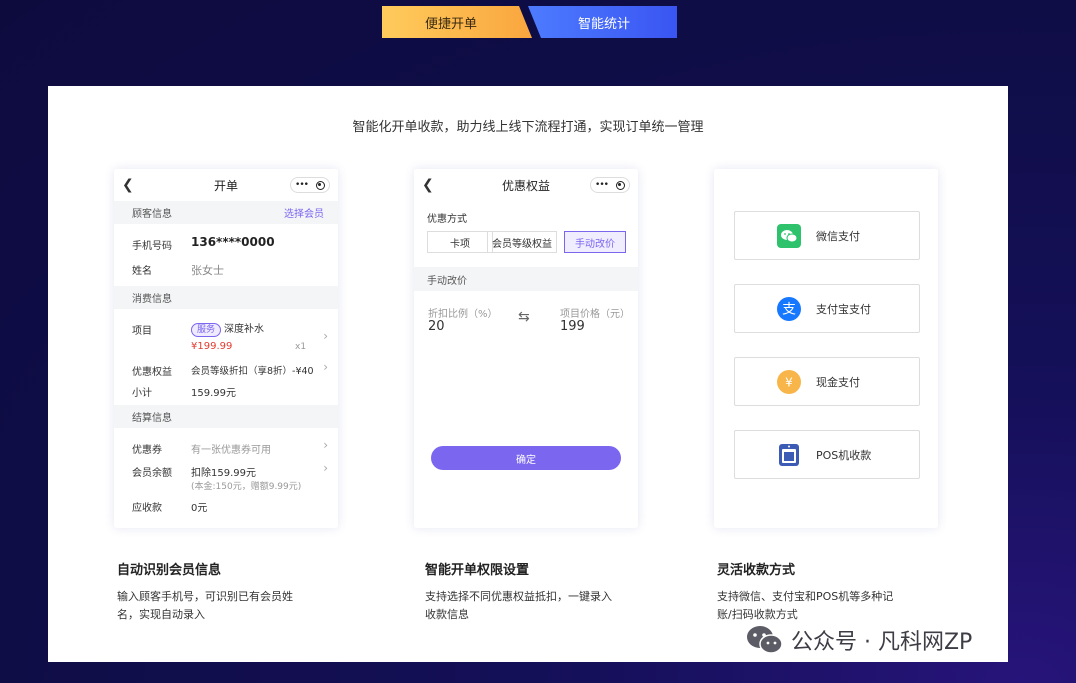 The width and height of the screenshot is (1076, 683). Describe the element at coordinates (595, 314) in the screenshot. I see `item-price-label: 项目价格（元）` at that location.